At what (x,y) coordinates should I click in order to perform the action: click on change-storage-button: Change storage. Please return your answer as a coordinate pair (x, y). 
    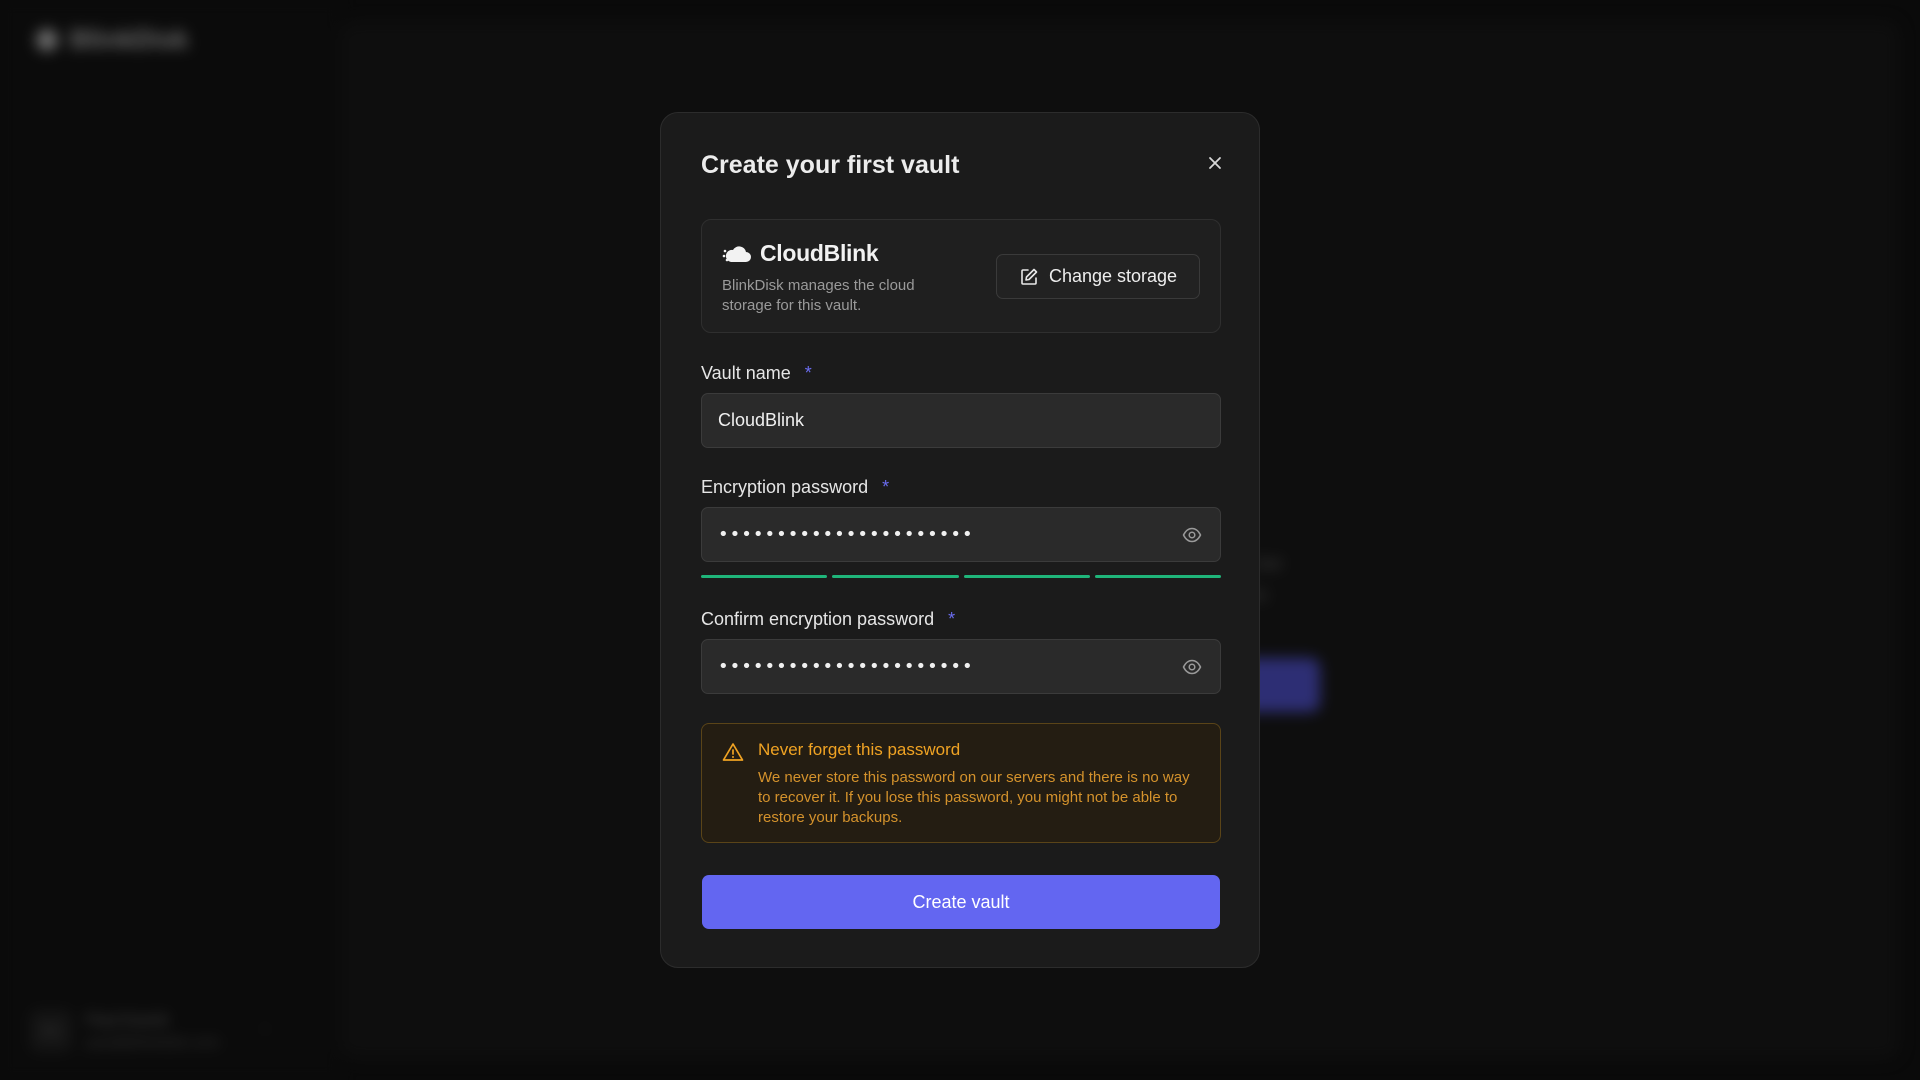
    Looking at the image, I should click on (1098, 276).